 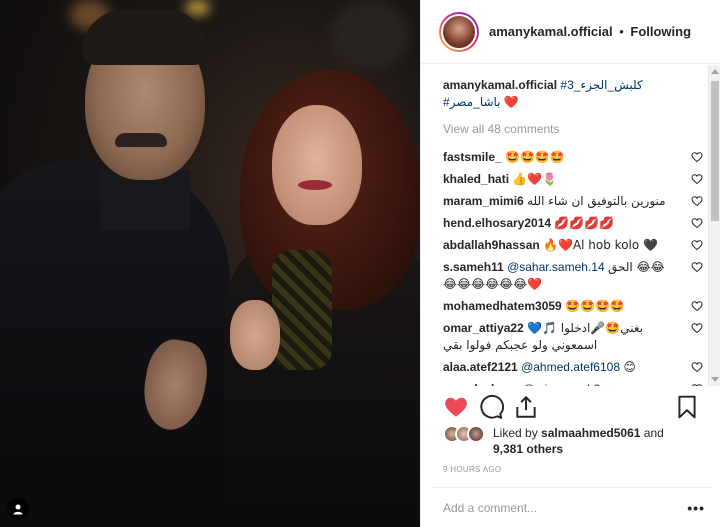 What do you see at coordinates (601, 85) in the screenshot?
I see `caption-hashtag-line1: #كلبش_الجزء_3` at bounding box center [601, 85].